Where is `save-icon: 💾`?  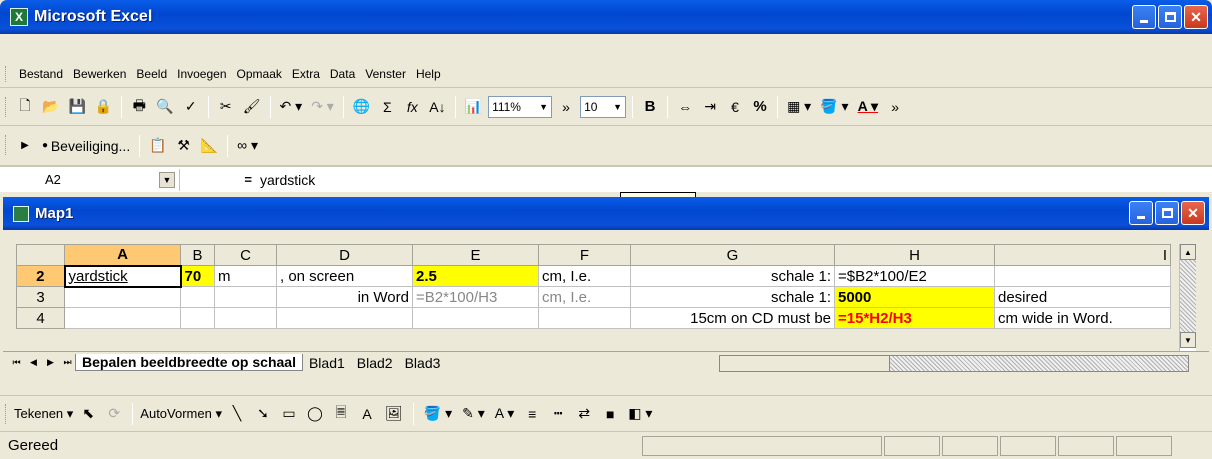
save-icon: 💾 is located at coordinates (76, 107).